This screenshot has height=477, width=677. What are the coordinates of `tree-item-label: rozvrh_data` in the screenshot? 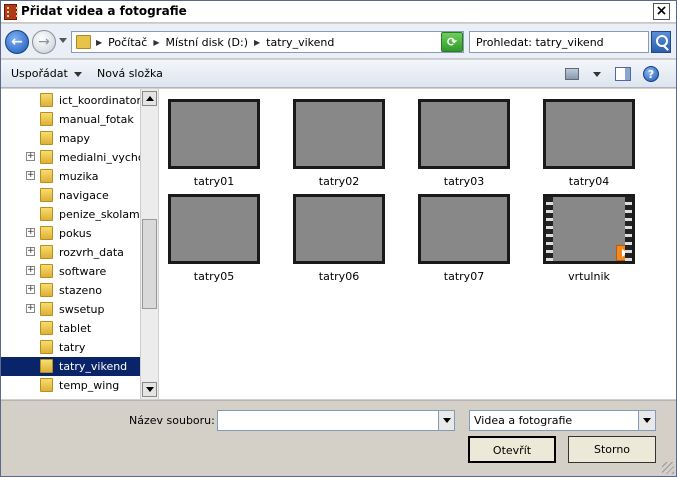 It's located at (91, 252).